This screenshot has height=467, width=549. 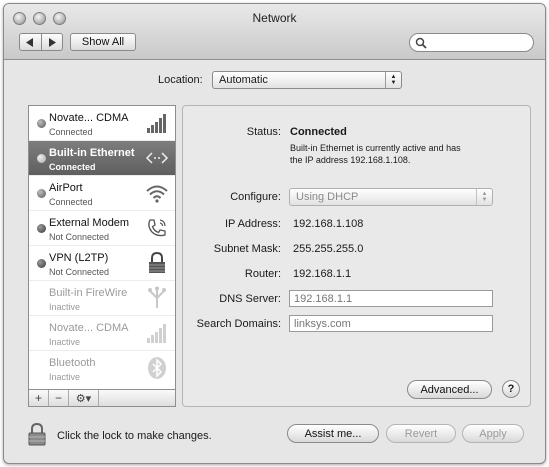 I want to click on dns-server-field: 192.168.1.1, so click(x=391, y=298).